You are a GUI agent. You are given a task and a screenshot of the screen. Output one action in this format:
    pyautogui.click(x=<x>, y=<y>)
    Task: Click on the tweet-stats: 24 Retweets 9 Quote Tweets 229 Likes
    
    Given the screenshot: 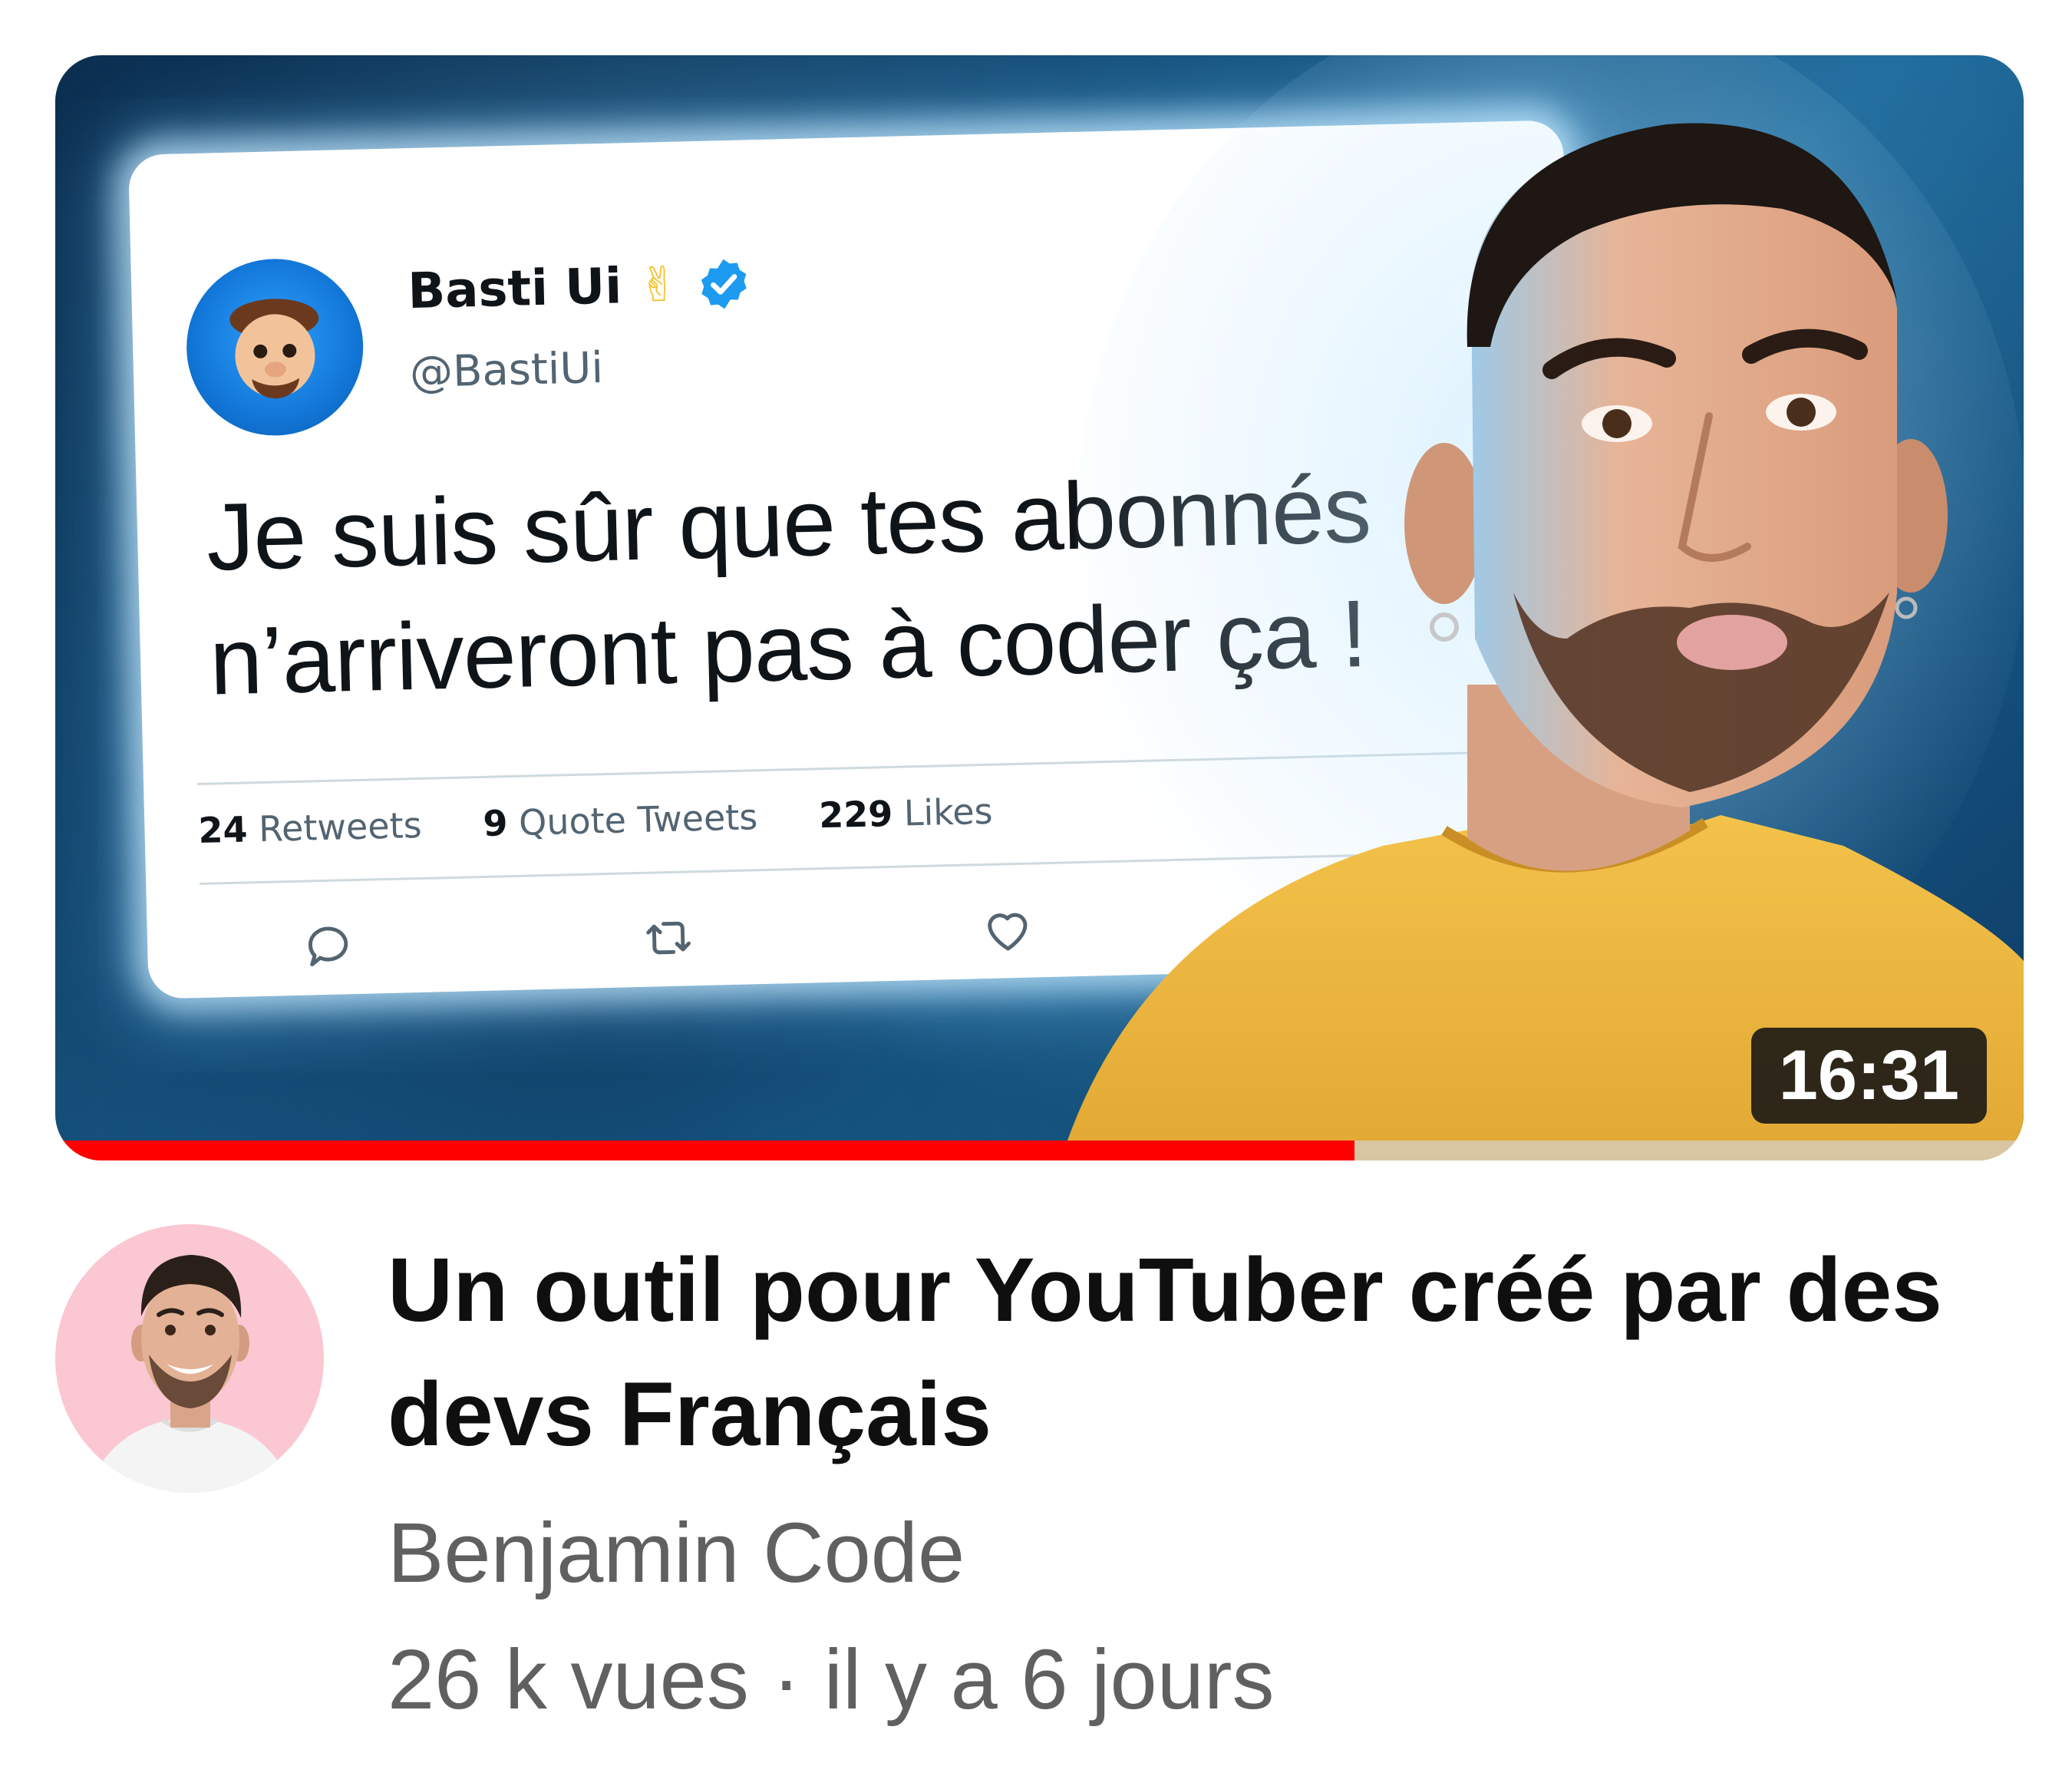 What is the action you would take?
    pyautogui.click(x=595, y=821)
    